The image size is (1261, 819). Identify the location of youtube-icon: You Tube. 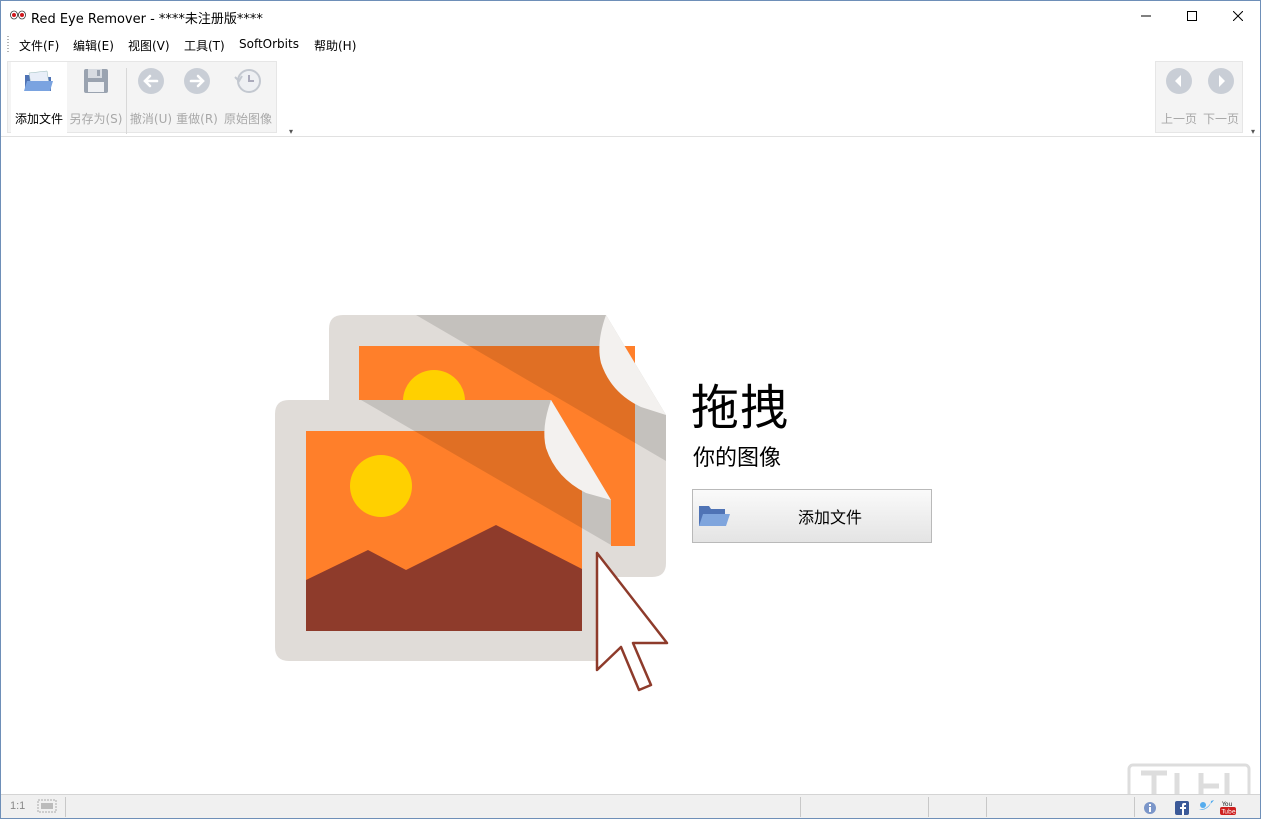
(1228, 808).